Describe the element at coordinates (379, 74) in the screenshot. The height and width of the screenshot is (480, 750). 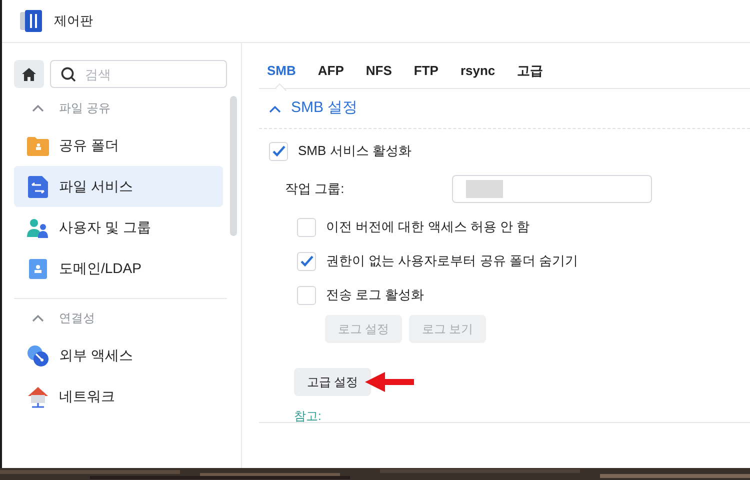
I see `tab: NFS` at that location.